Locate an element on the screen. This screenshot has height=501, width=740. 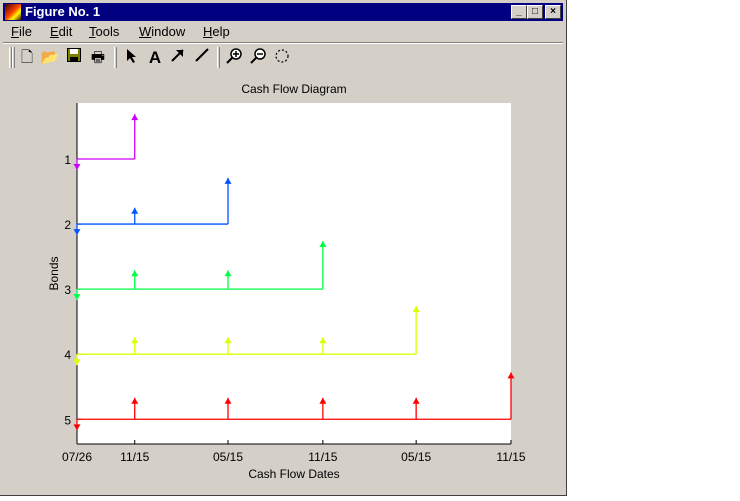
x-tick-label: 07/26 is located at coordinates (77, 457).